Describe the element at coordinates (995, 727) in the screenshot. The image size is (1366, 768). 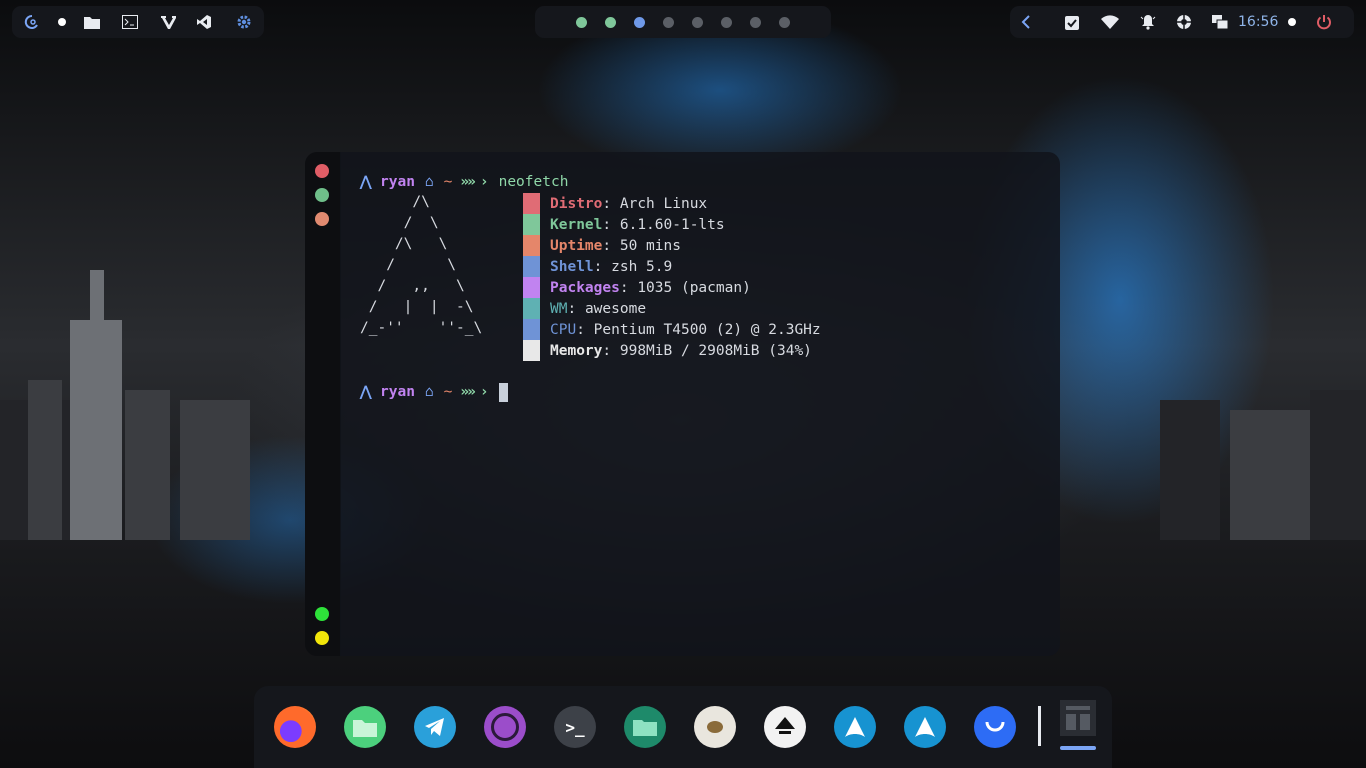
I see `store-icon` at that location.